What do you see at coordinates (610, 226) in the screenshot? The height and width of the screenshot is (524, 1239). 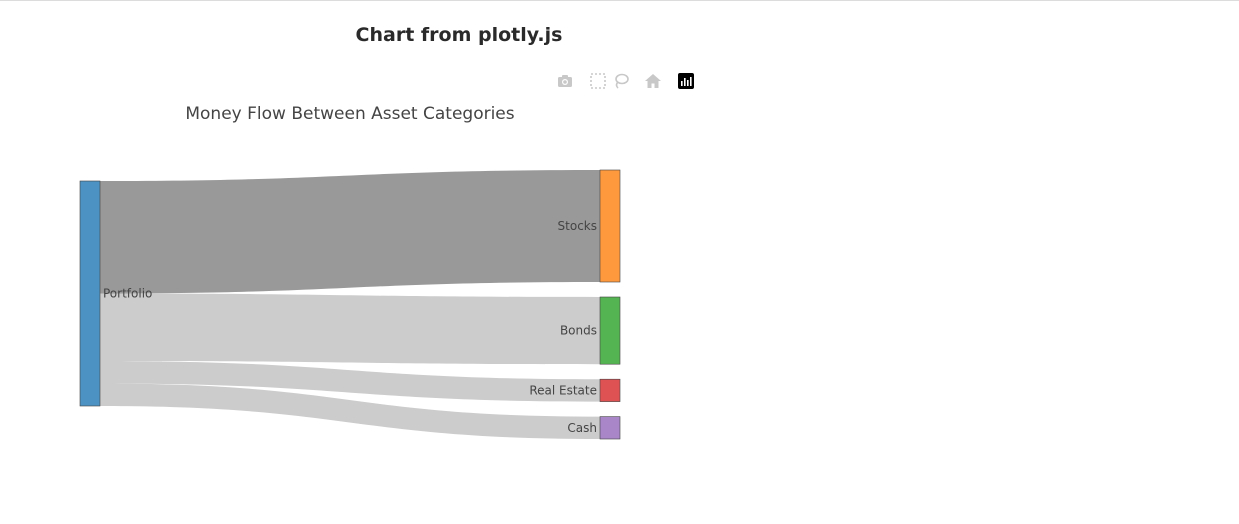 I see `sankey-node-stocks` at bounding box center [610, 226].